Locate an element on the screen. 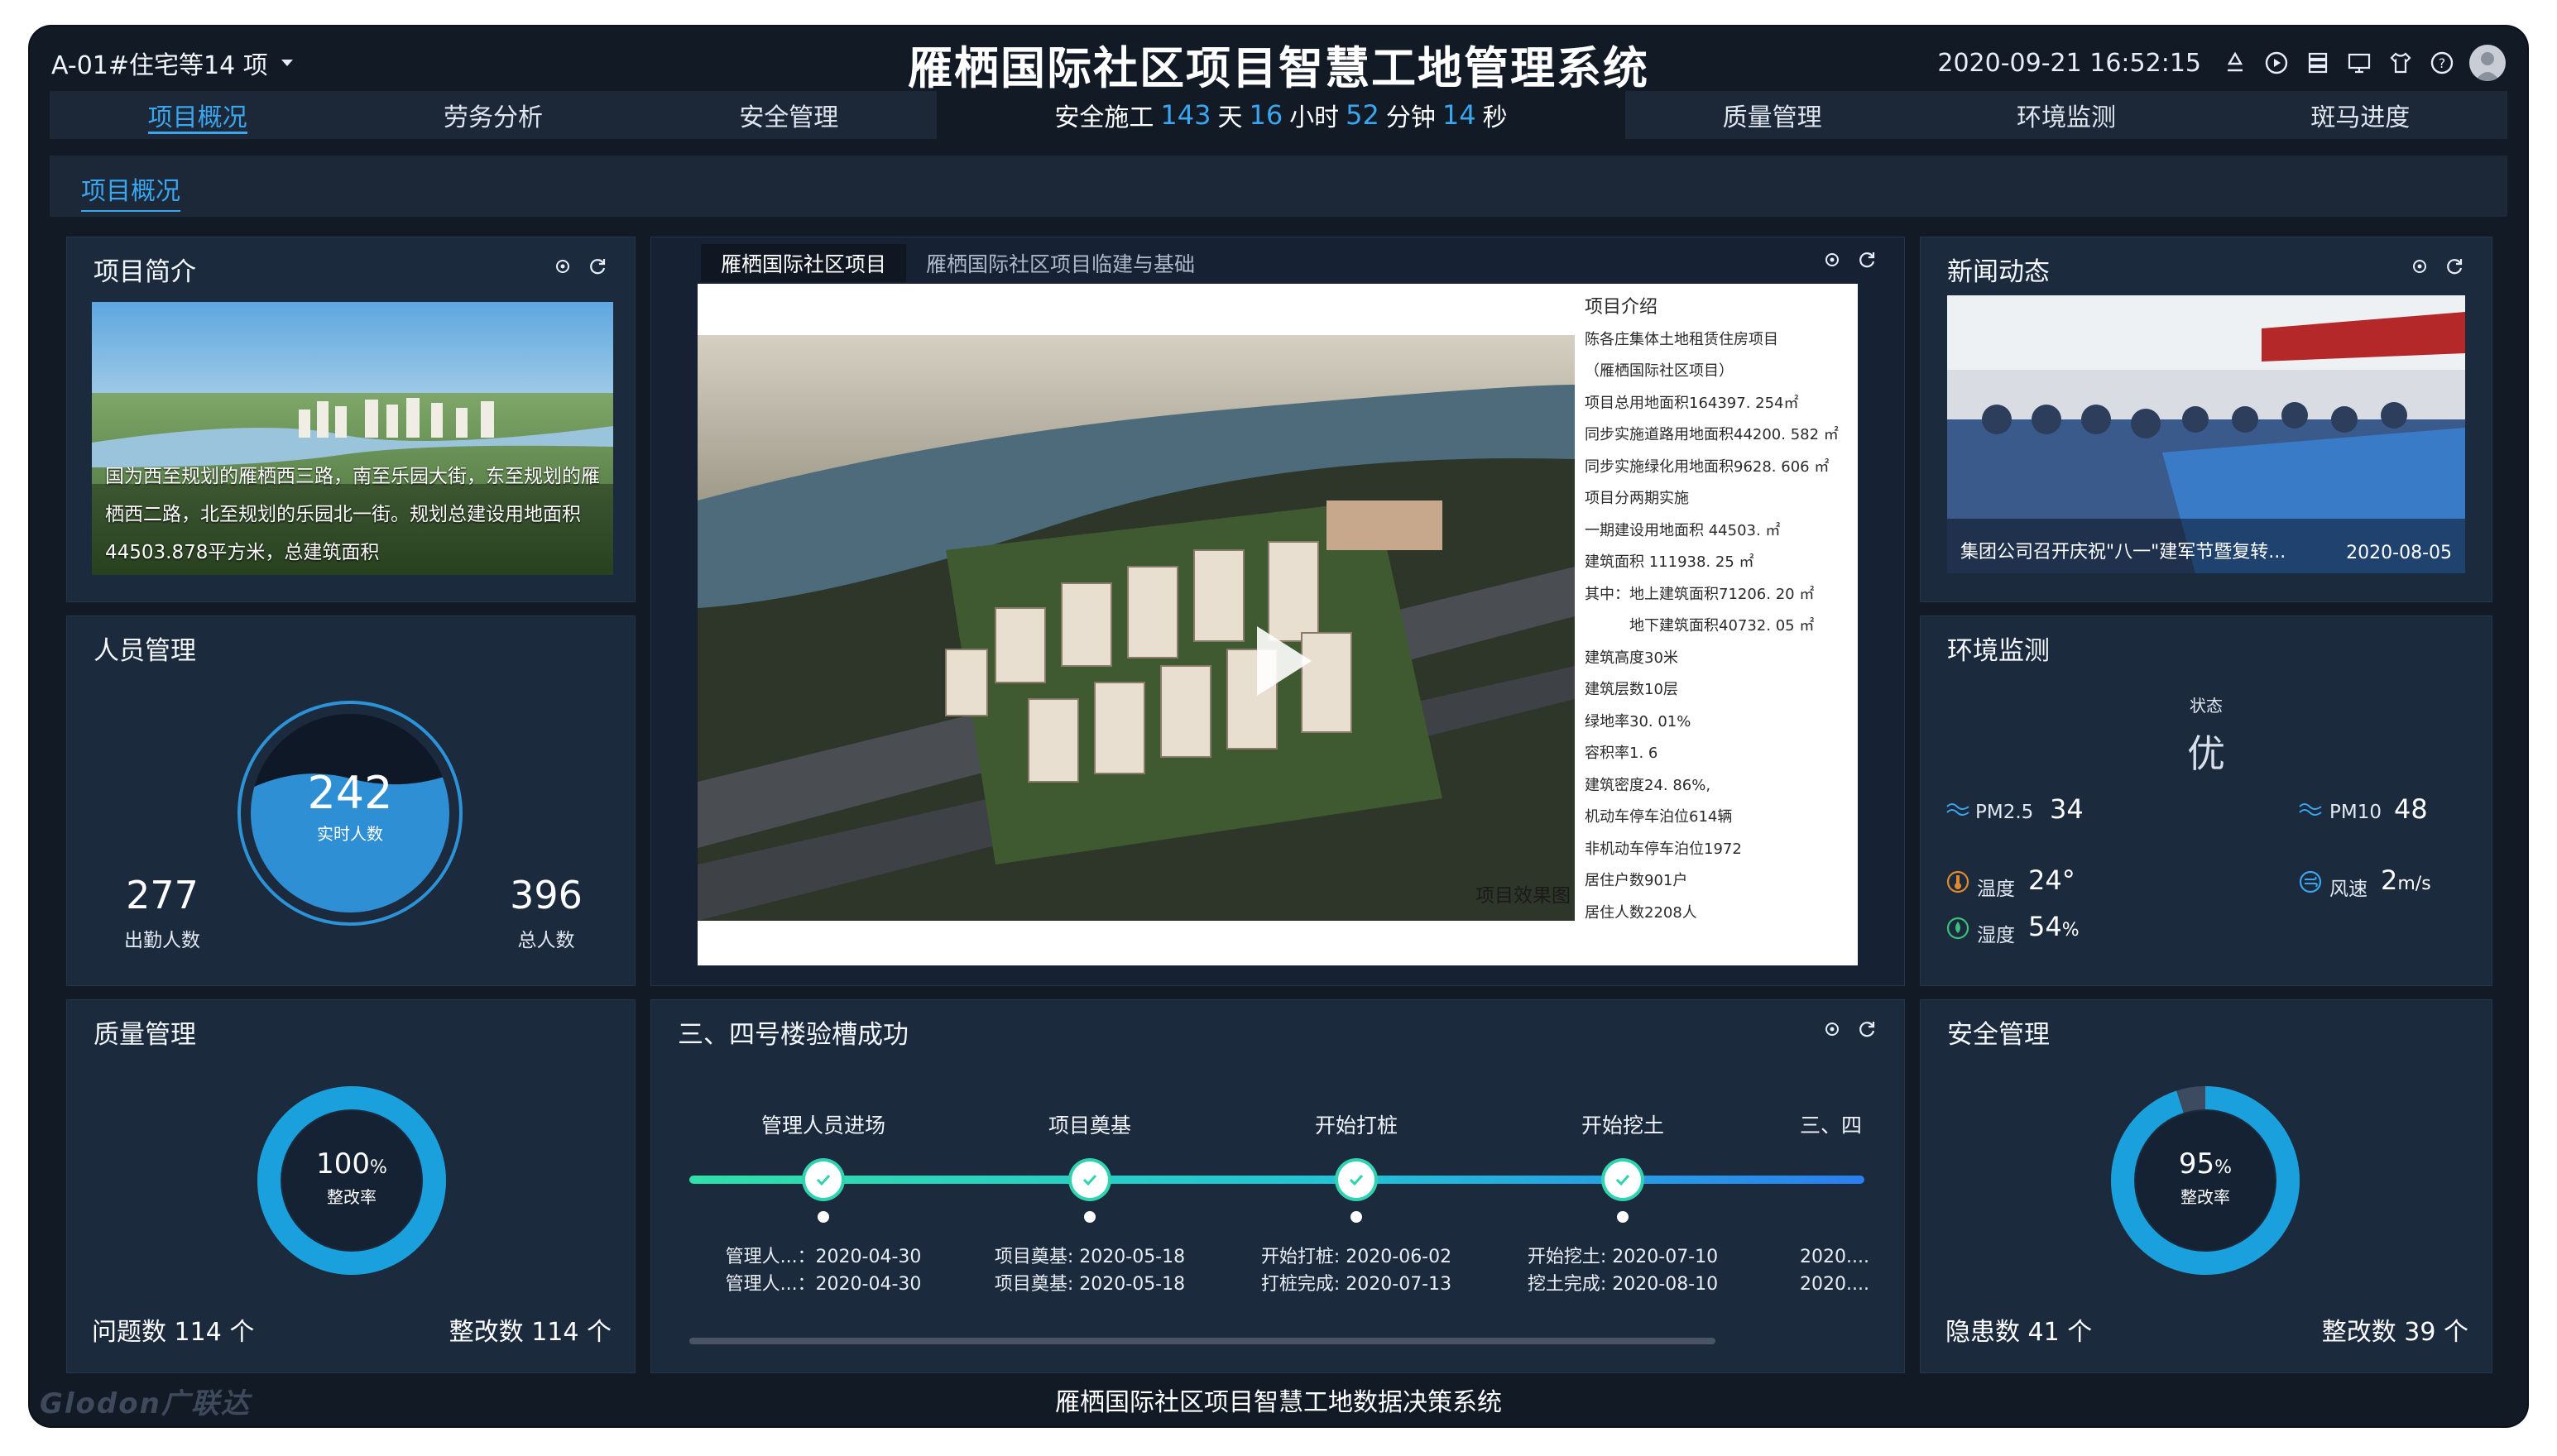  subnav-project-overview: 项目概况 is located at coordinates (130, 191).